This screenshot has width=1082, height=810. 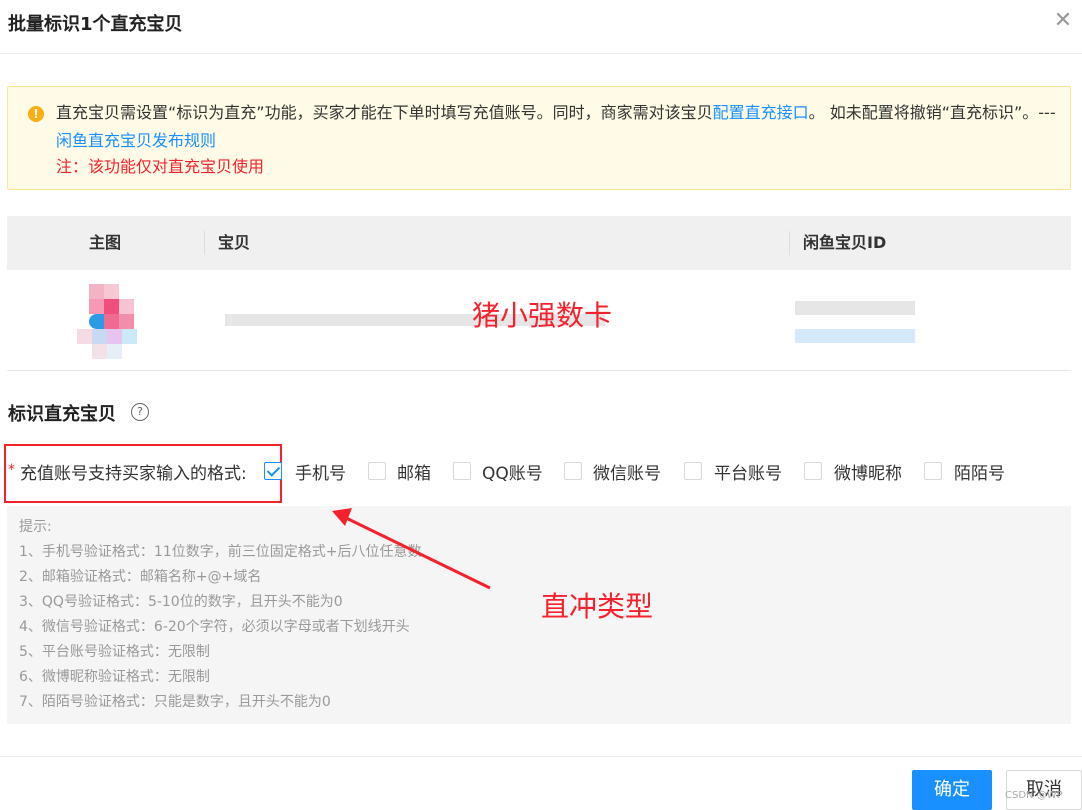 I want to click on help-icon: ?, so click(x=140, y=412).